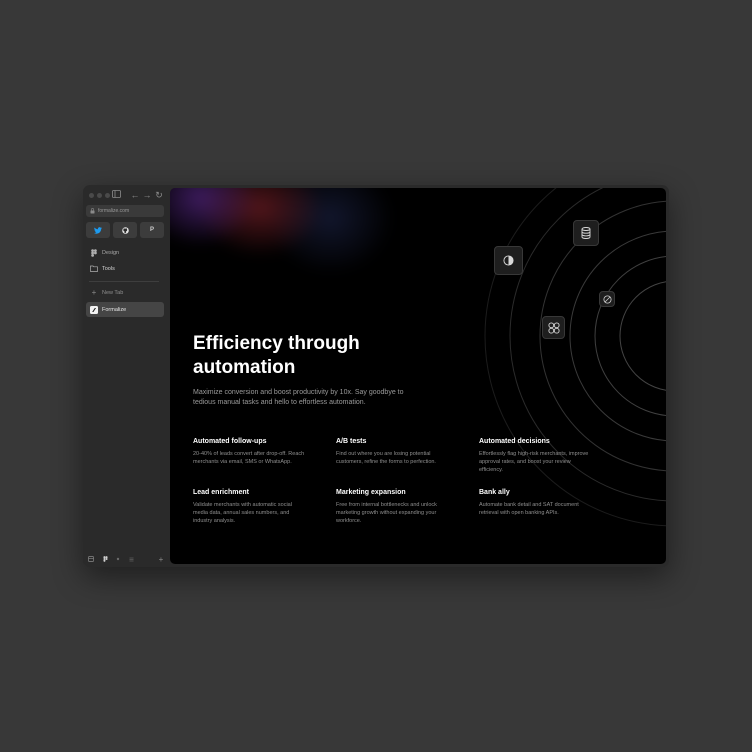  Describe the element at coordinates (351, 441) in the screenshot. I see `feature-title: A/B tests` at that location.